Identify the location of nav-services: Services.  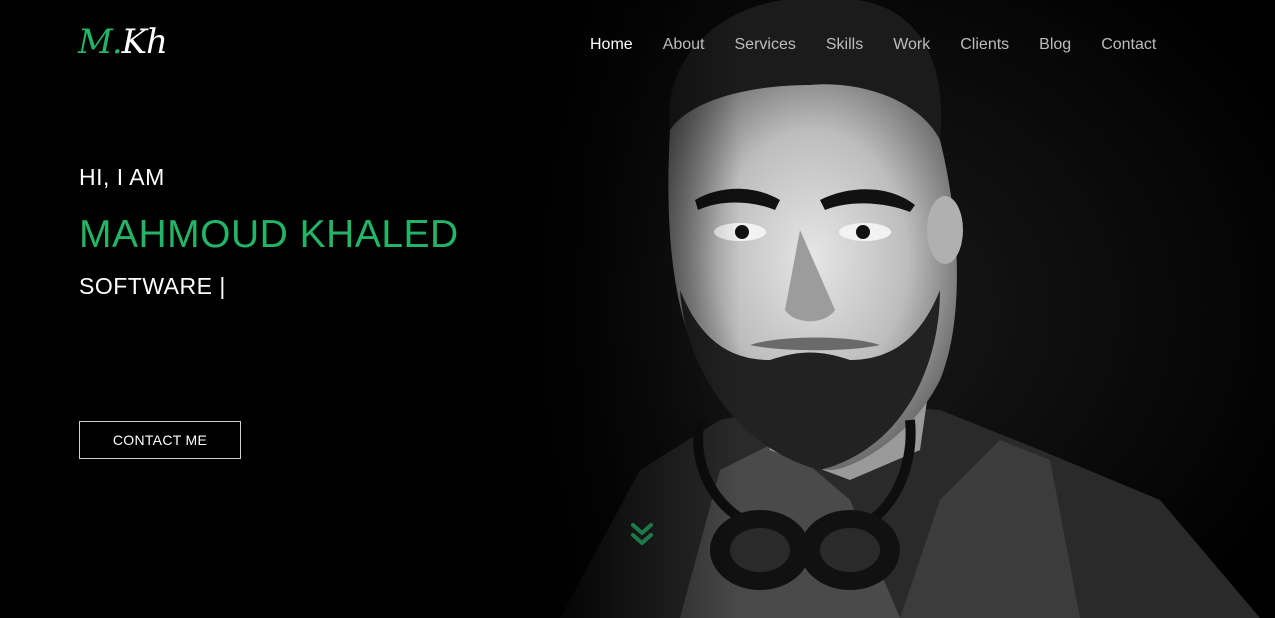
(765, 45).